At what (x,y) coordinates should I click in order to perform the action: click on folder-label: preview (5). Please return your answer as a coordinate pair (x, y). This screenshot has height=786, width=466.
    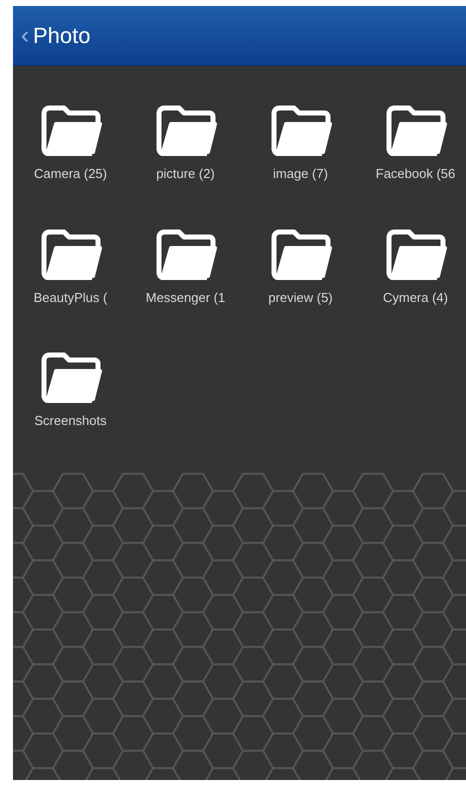
    Looking at the image, I should click on (300, 297).